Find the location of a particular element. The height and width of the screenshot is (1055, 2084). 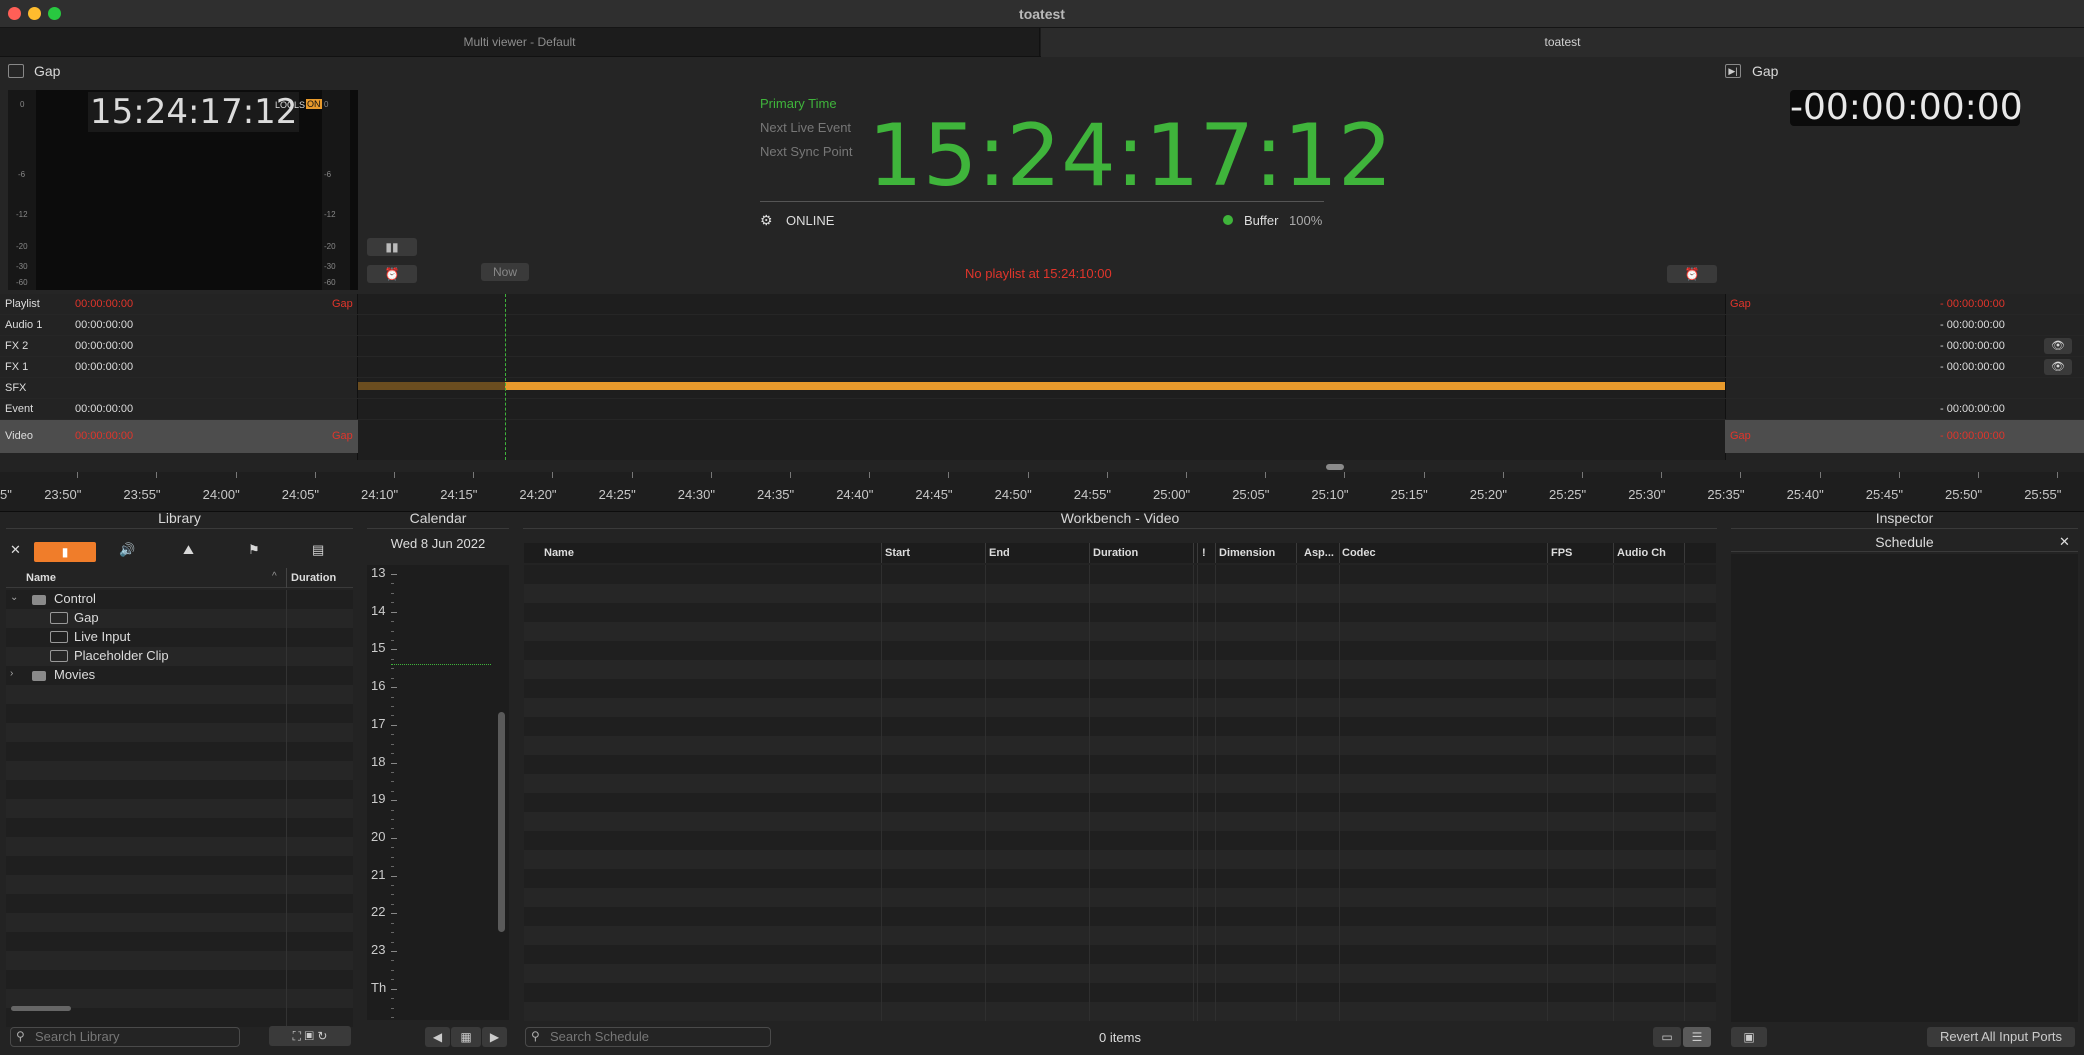

track-row-fx-2: FX 2 00:00:00:00 - 00:00:00:00 👁 is located at coordinates (1042, 346).